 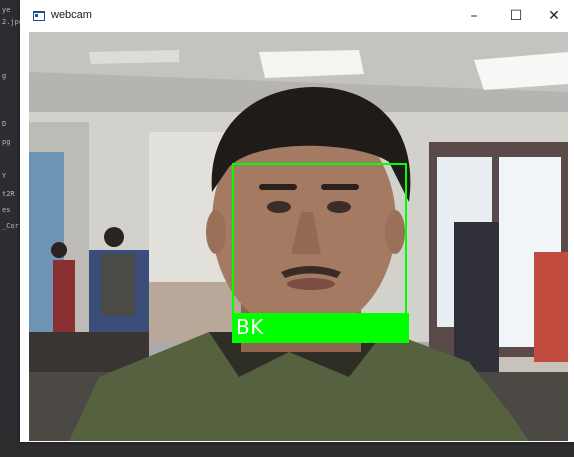 What do you see at coordinates (8, 194) in the screenshot?
I see `bg-text-line: t2R` at bounding box center [8, 194].